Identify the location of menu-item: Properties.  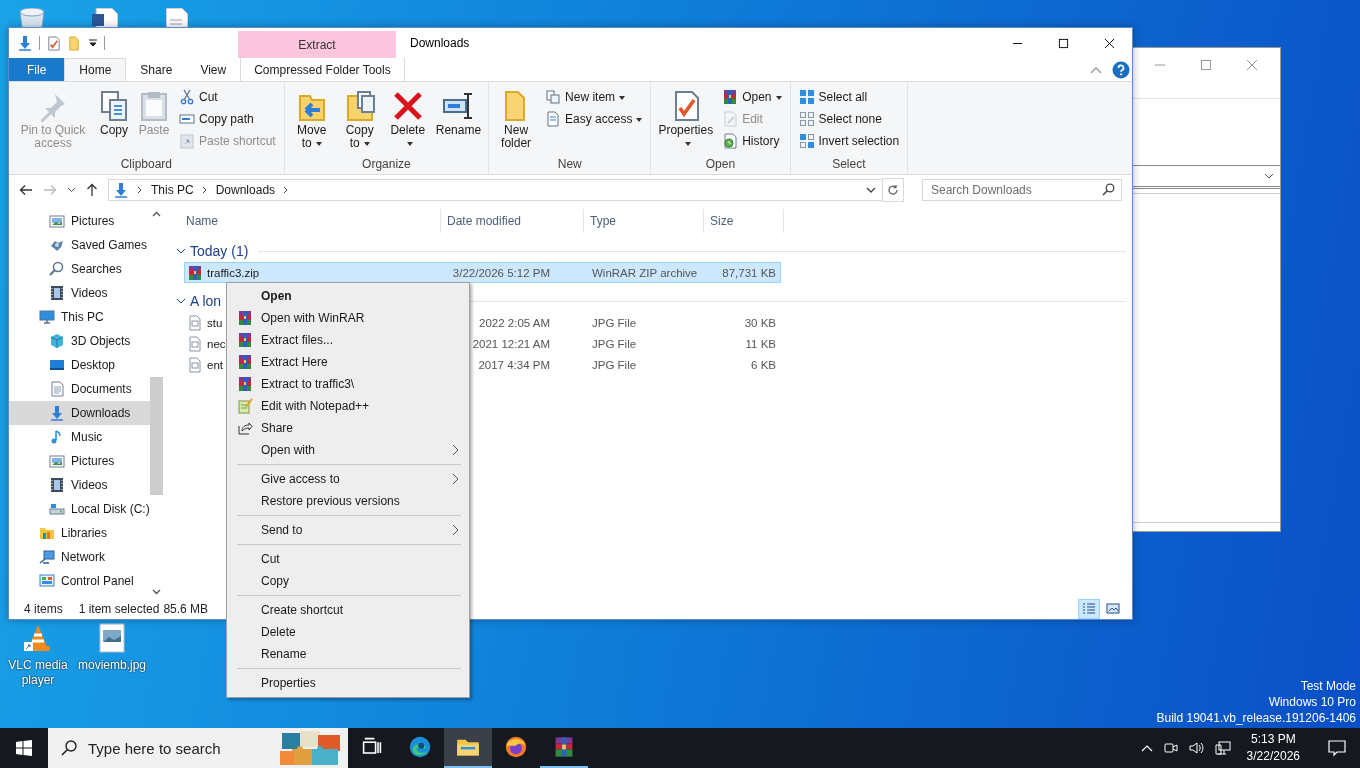
(347, 683).